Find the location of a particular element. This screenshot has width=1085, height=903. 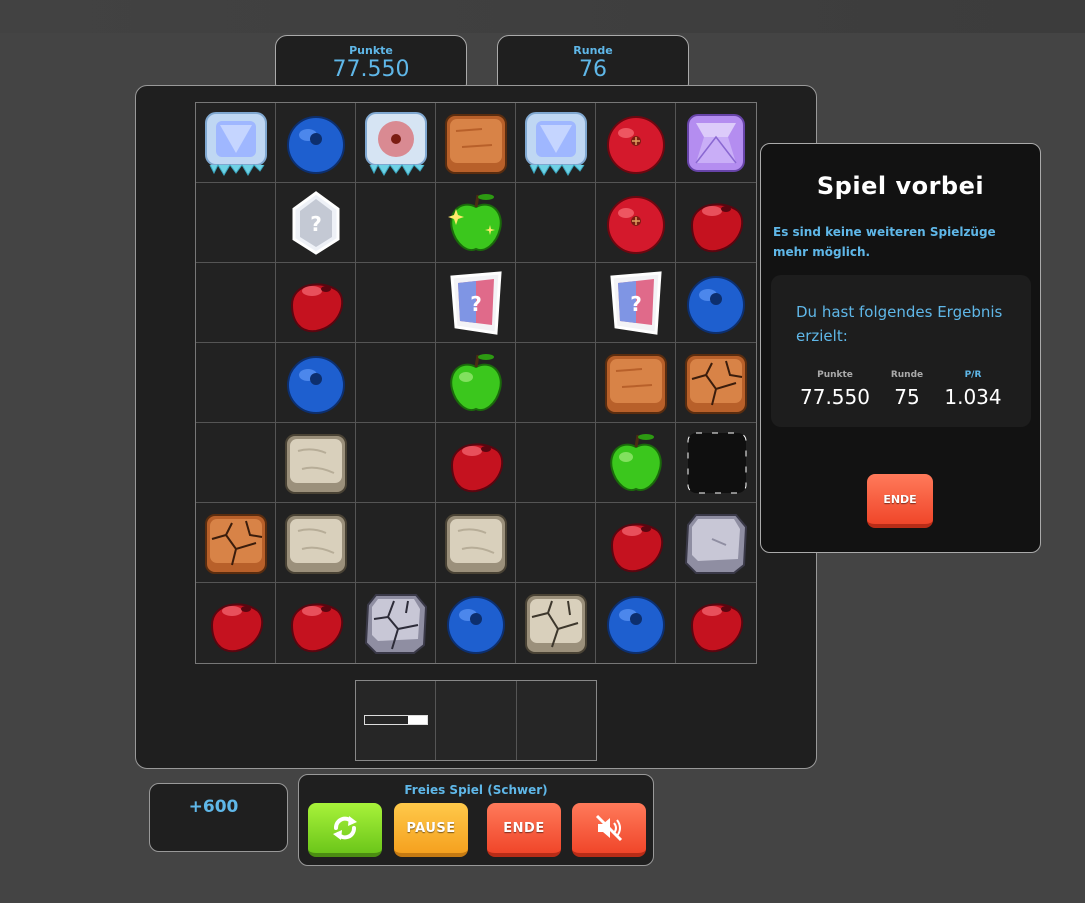

mode-title: Freies Spiel (Schwer) is located at coordinates (476, 790).